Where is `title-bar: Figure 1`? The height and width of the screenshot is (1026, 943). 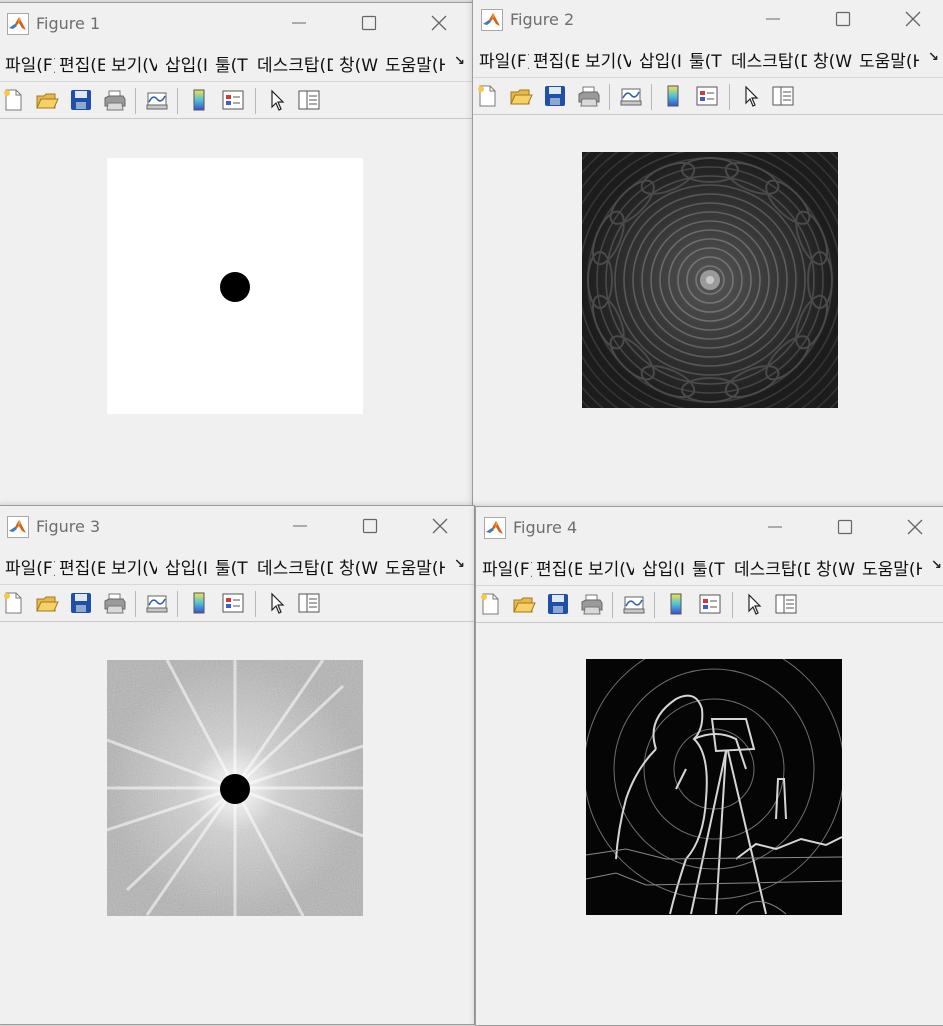
title-bar: Figure 1 is located at coordinates (236, 23).